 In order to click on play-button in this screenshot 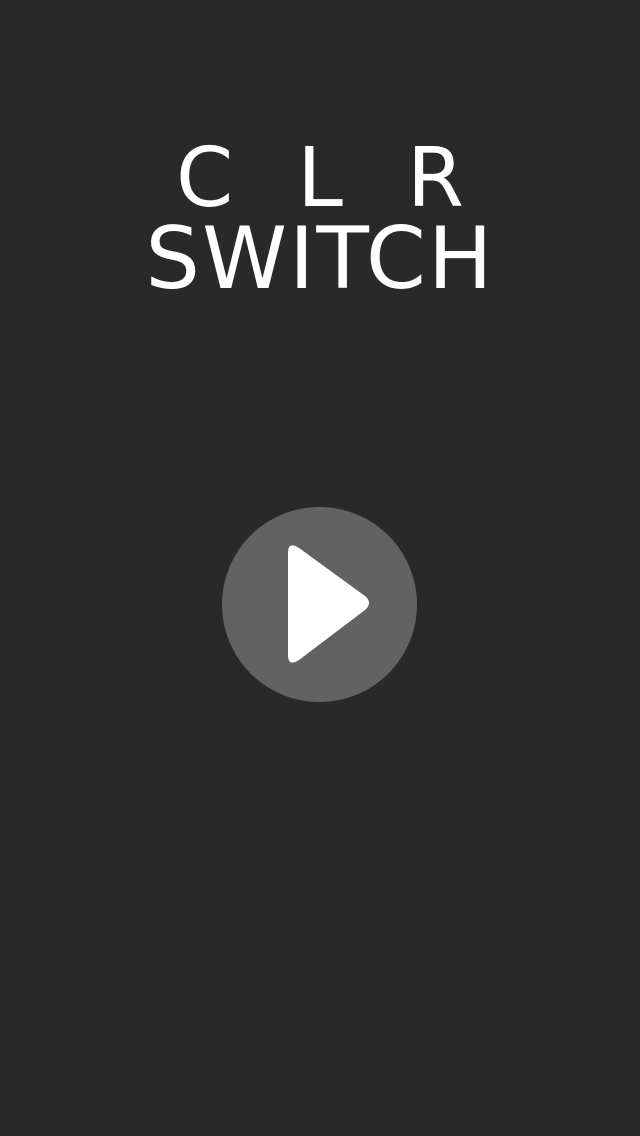, I will do `click(319, 604)`.